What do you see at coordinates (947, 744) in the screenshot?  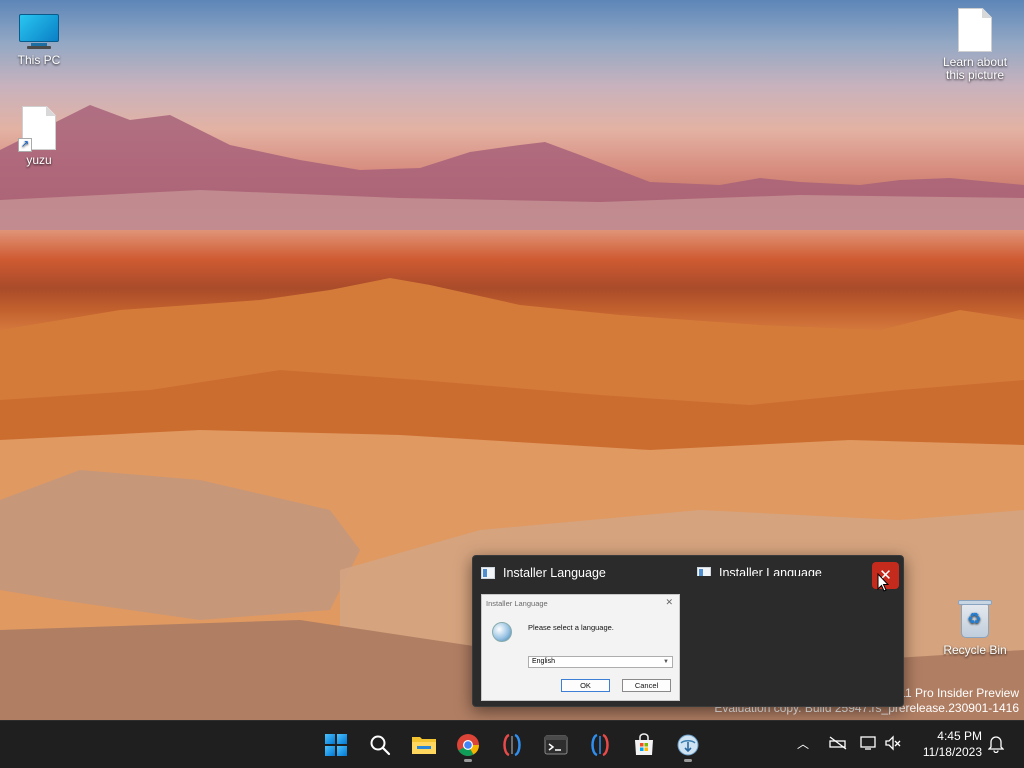 I see `taskbar-clock: 4:45 PM 11/18/2023` at bounding box center [947, 744].